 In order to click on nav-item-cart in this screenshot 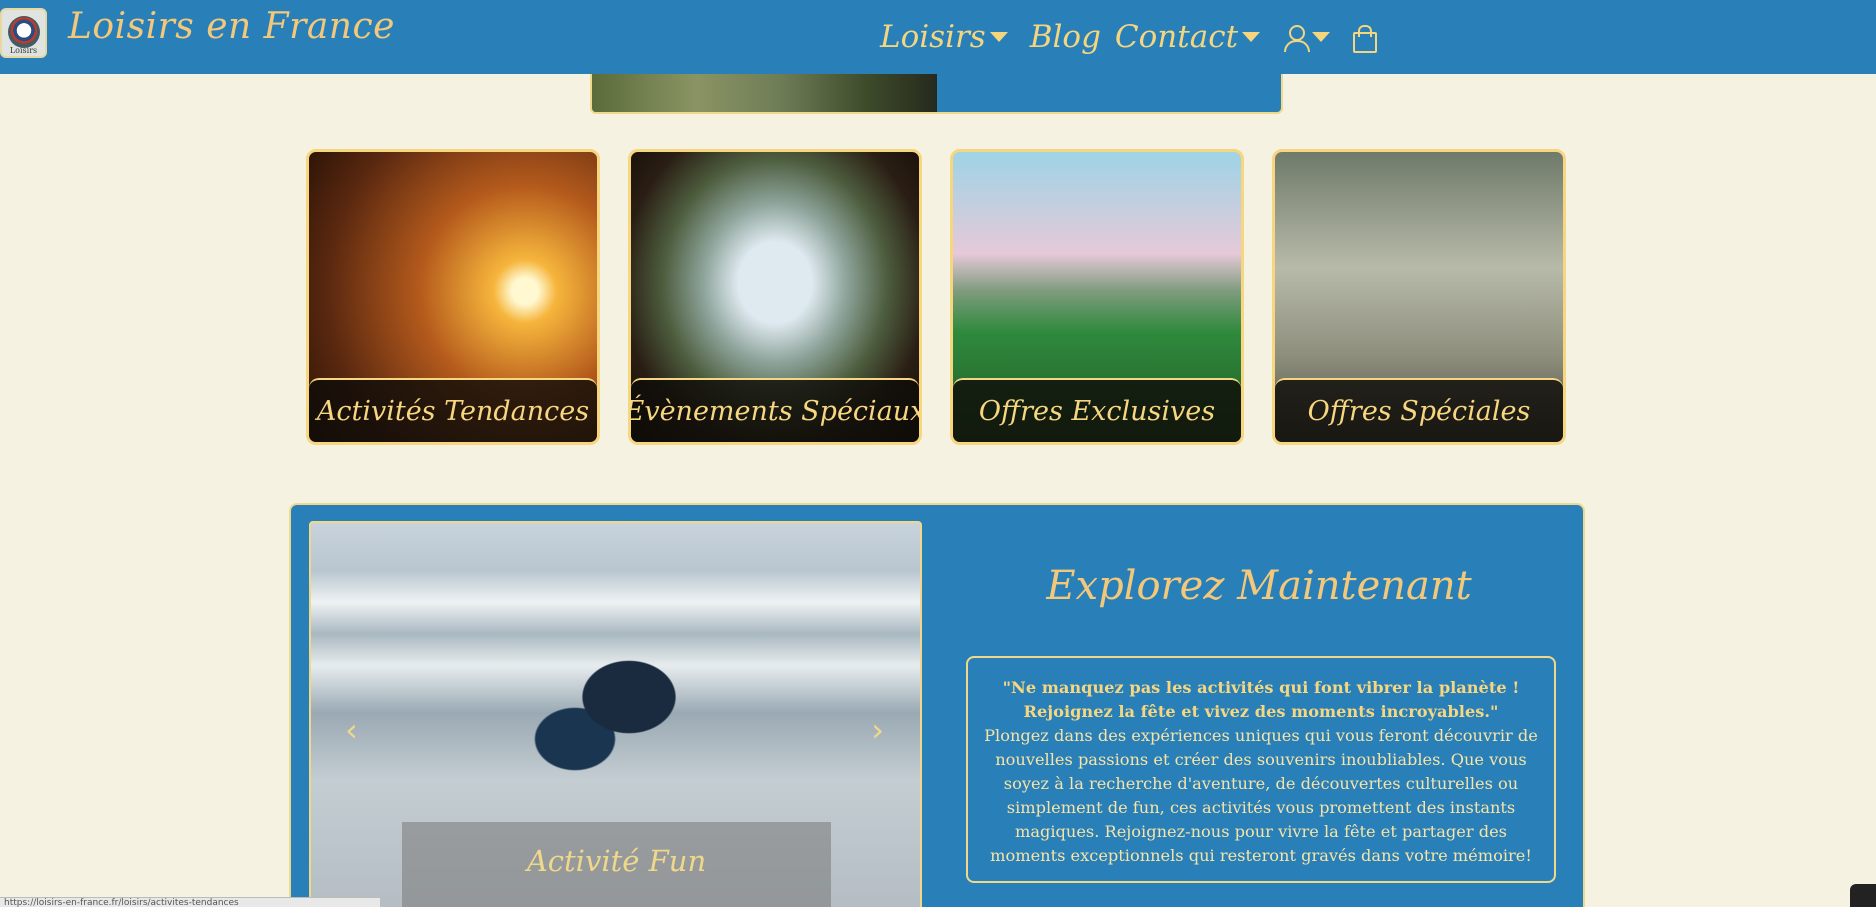, I will do `click(1365, 38)`.